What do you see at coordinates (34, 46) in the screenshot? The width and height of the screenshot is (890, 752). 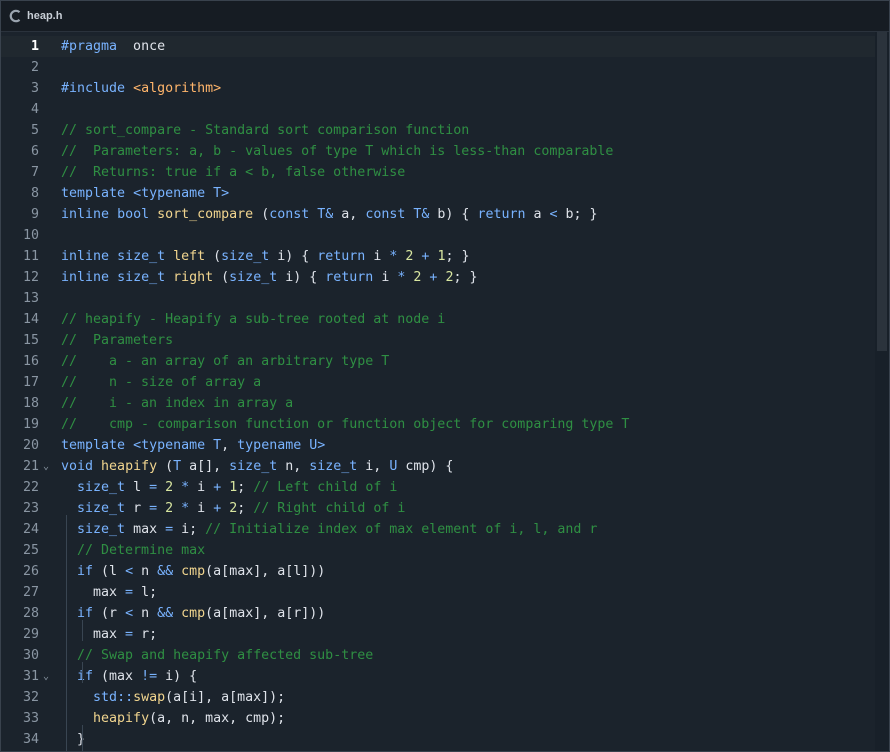 I see `line-number: 1` at bounding box center [34, 46].